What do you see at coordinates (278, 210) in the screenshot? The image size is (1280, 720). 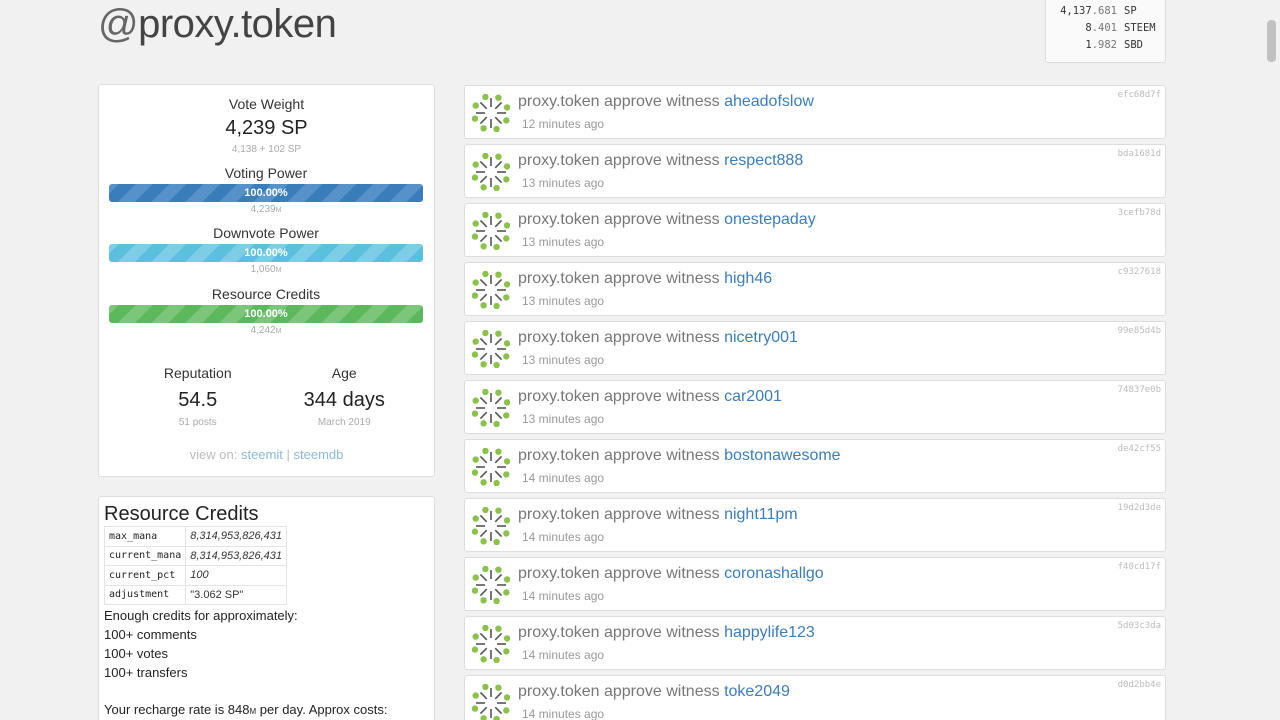 I see `voting-power-unit: M` at bounding box center [278, 210].